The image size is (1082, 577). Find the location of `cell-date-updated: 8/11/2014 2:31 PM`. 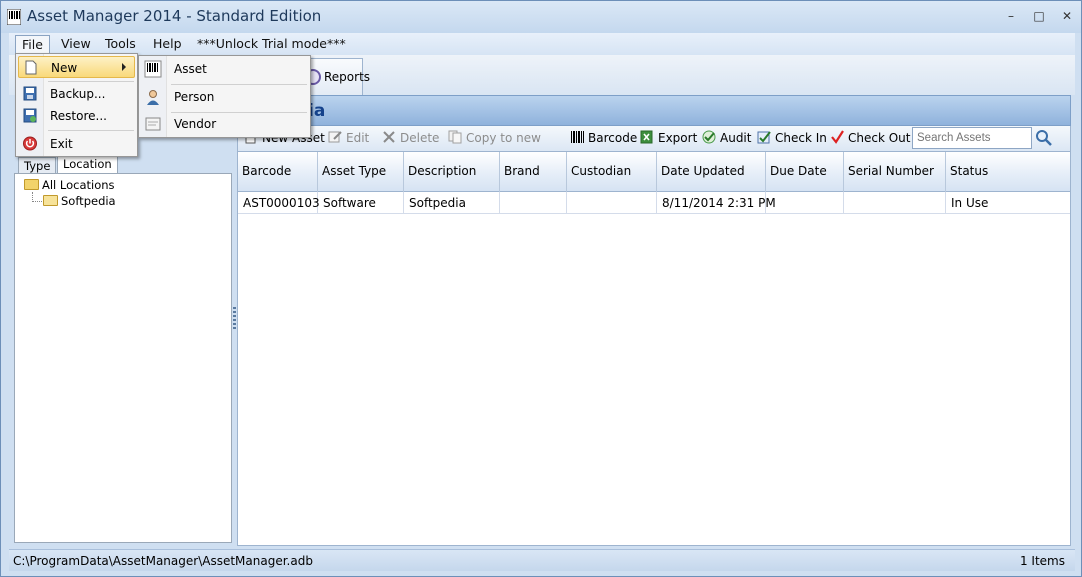

cell-date-updated: 8/11/2014 2:31 PM is located at coordinates (716, 203).